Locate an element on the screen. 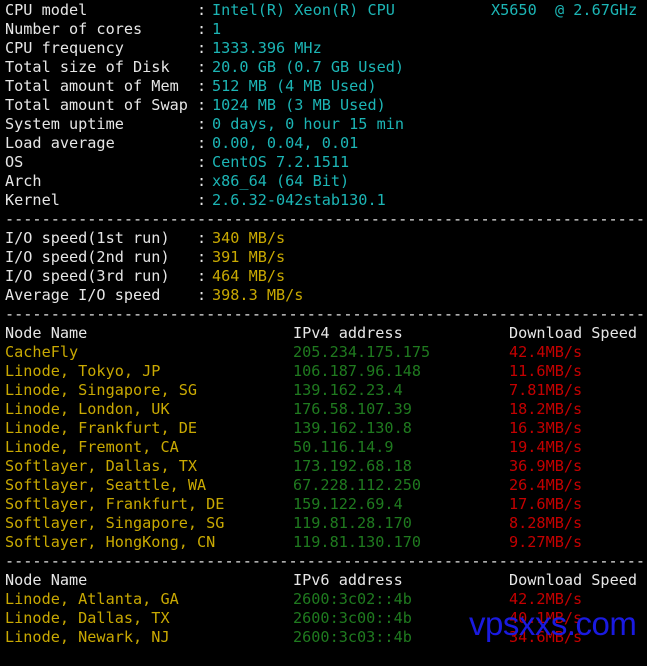  download-speed-cell: 19.4MB/s is located at coordinates (546, 447).